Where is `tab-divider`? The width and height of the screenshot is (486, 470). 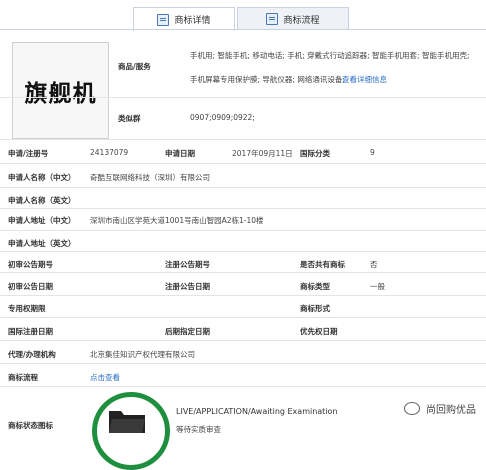 tab-divider is located at coordinates (243, 29).